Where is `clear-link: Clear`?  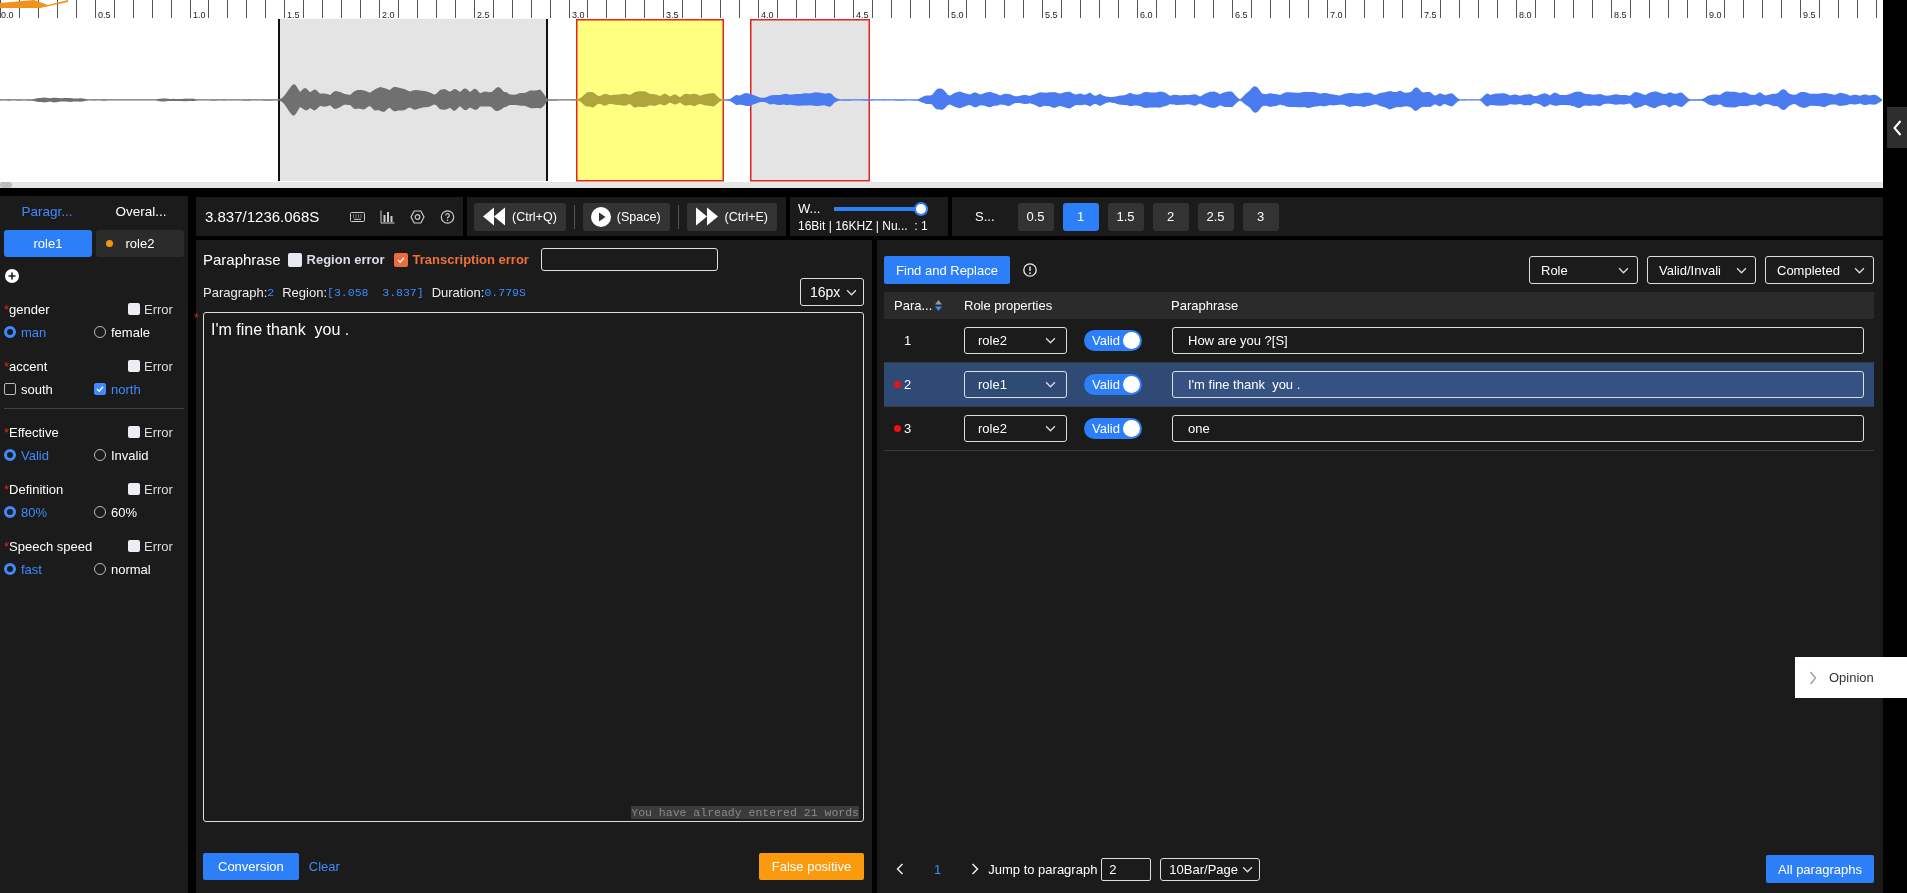 clear-link: Clear is located at coordinates (324, 866).